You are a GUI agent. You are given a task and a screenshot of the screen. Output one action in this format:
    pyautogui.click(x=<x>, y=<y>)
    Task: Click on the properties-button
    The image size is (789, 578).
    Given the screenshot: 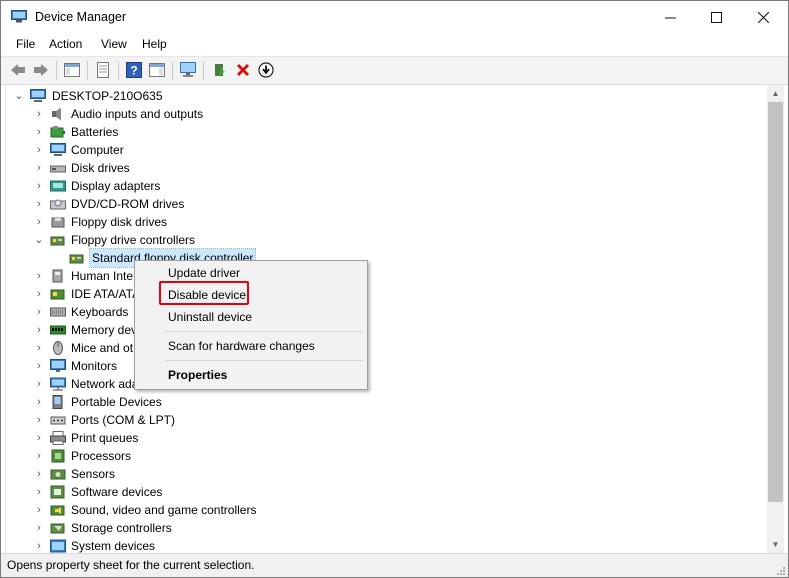 What is the action you would take?
    pyautogui.click(x=103, y=70)
    